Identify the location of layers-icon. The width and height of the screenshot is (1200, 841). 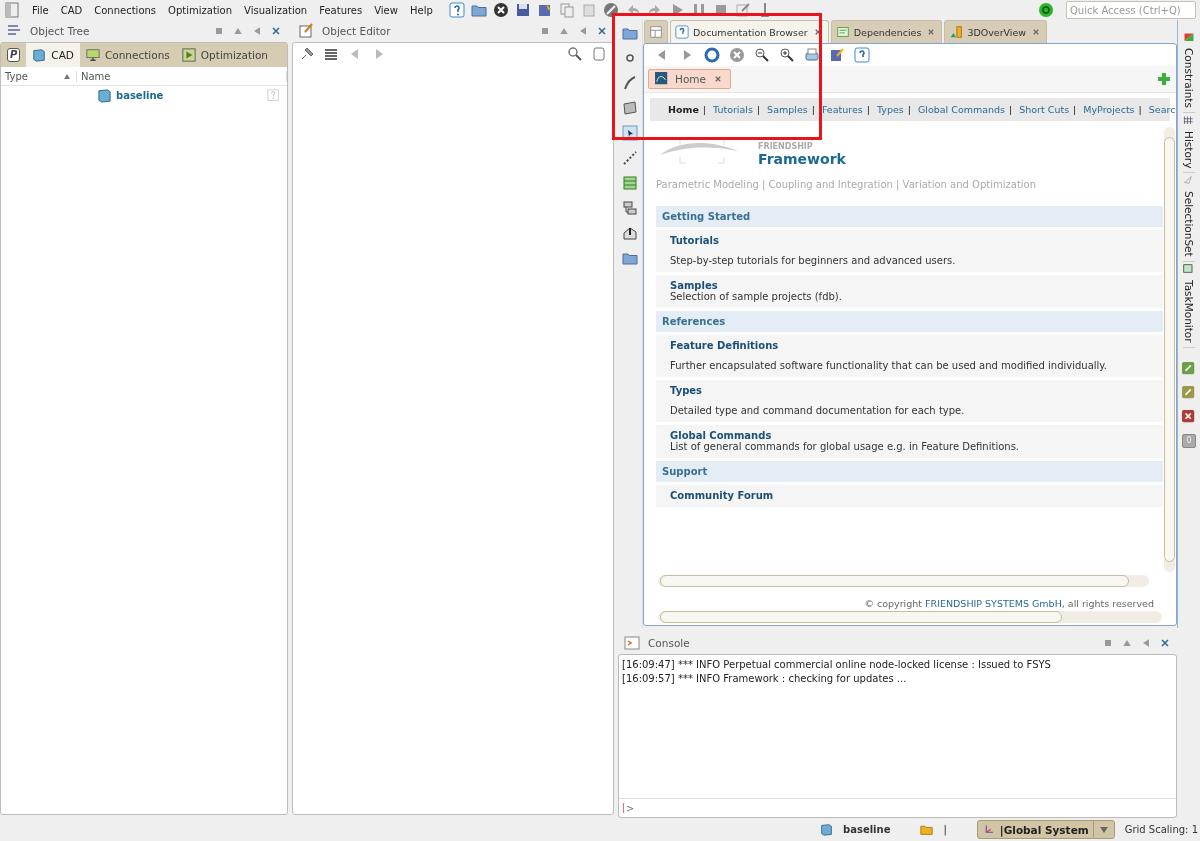
(630, 183).